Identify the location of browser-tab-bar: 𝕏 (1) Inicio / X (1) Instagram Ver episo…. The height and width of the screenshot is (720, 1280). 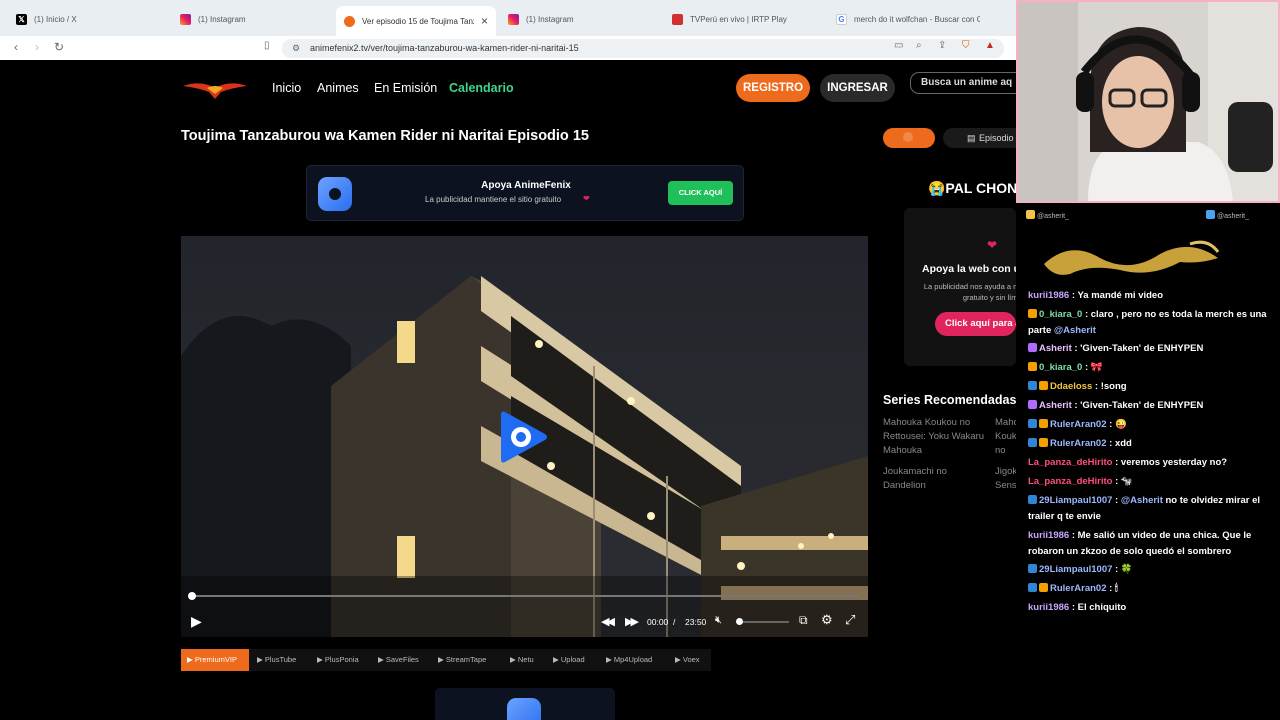
(508, 18).